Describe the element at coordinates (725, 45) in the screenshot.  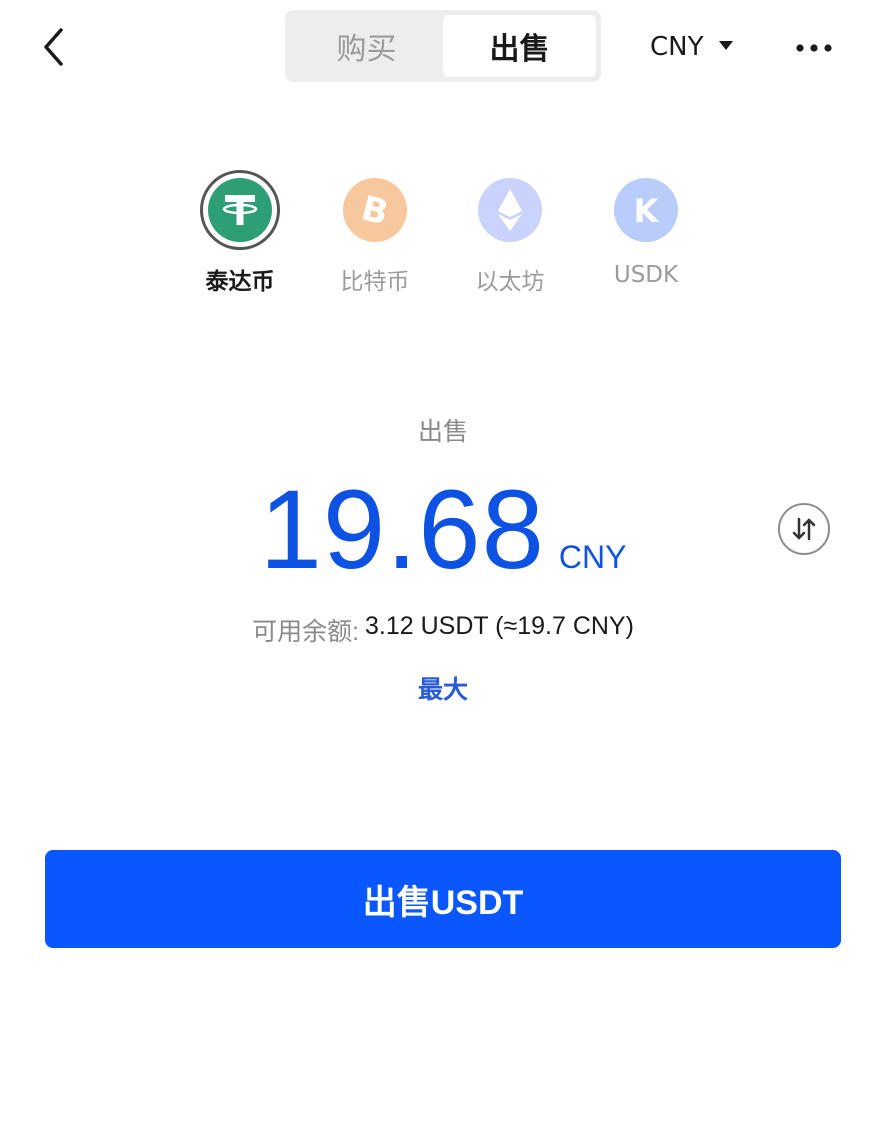
I see `caret-down-icon` at that location.